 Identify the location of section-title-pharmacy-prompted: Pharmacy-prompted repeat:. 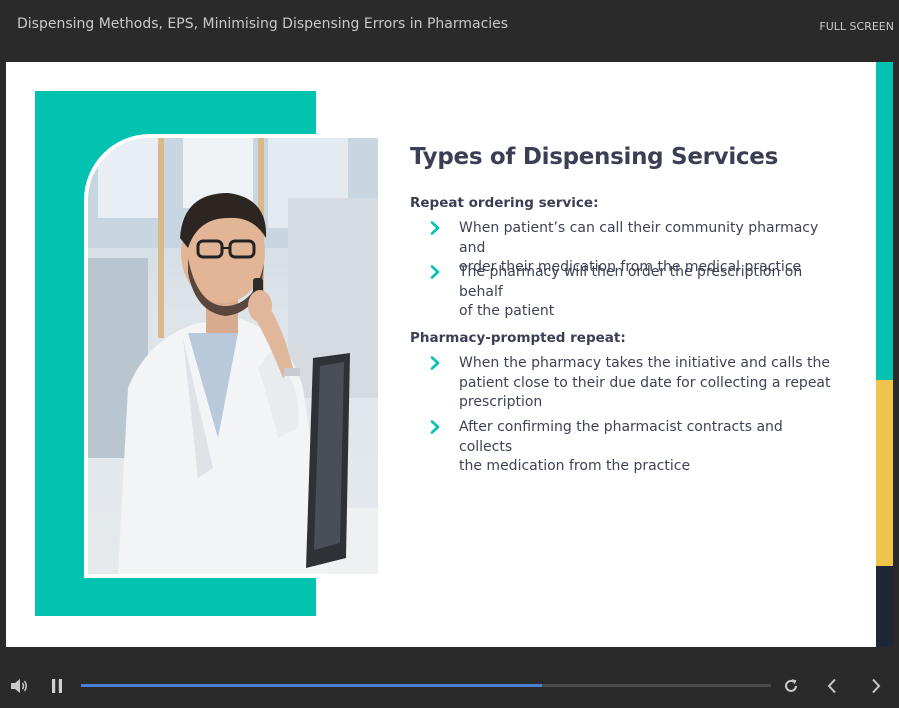
(518, 338).